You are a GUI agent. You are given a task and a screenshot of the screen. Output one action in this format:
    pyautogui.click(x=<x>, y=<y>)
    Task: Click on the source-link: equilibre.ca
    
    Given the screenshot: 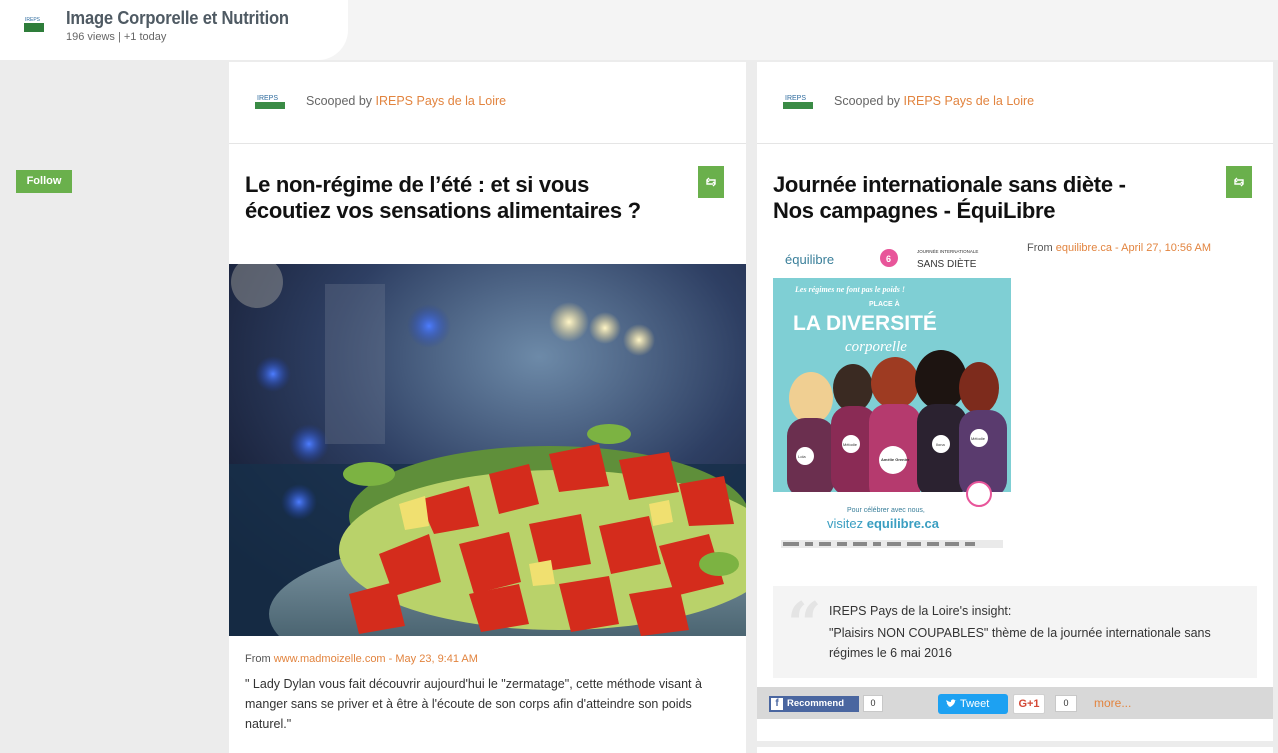 What is the action you would take?
    pyautogui.click(x=1084, y=248)
    